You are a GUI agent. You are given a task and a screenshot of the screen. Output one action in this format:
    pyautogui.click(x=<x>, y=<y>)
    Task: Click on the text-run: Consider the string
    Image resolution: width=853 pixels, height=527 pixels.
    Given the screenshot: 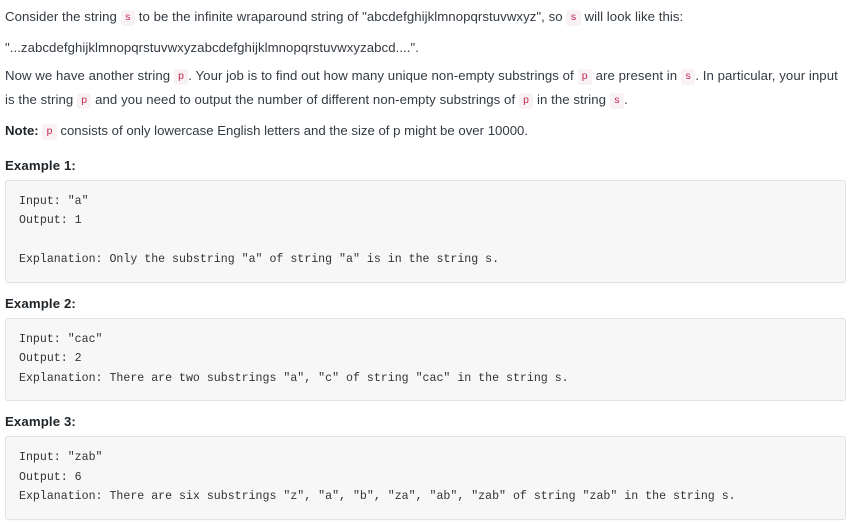 What is the action you would take?
    pyautogui.click(x=63, y=16)
    